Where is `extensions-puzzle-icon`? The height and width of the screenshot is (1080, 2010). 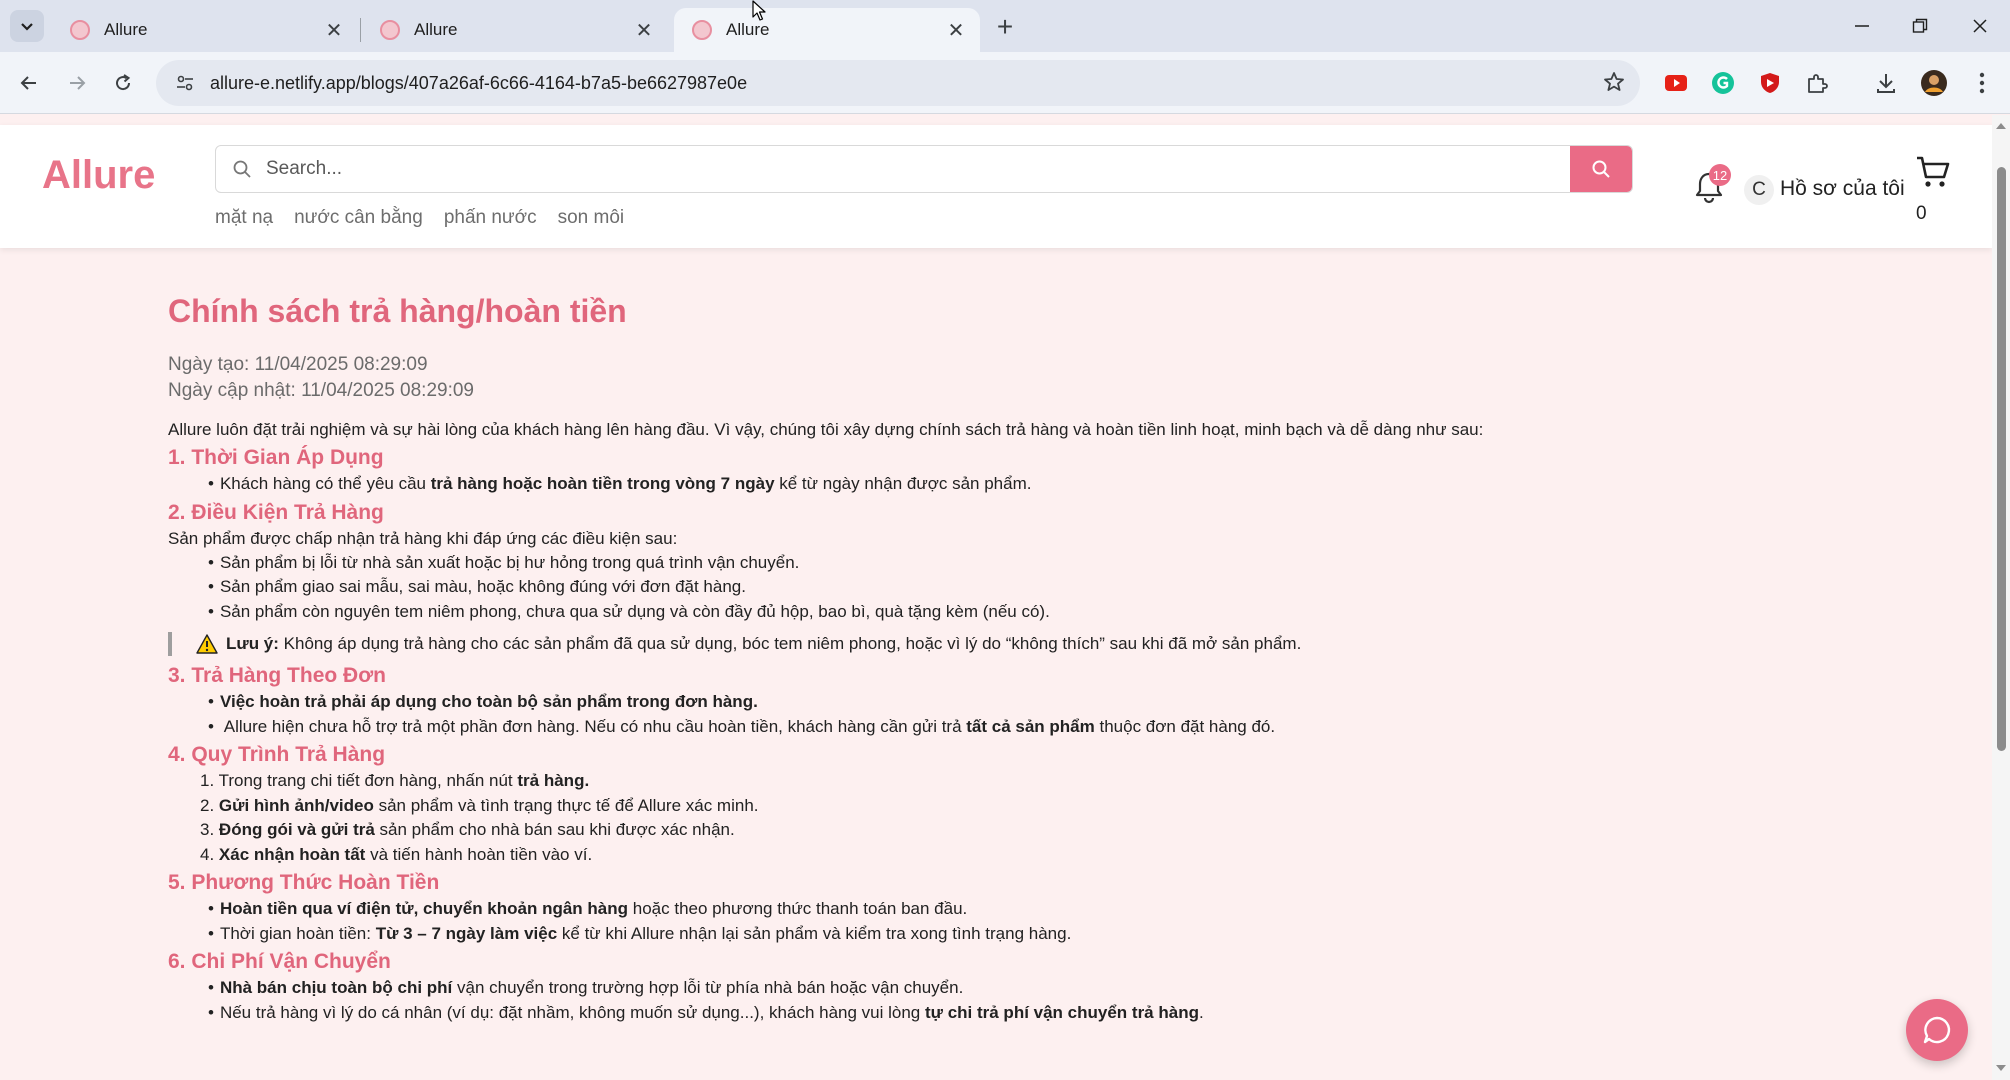 extensions-puzzle-icon is located at coordinates (1817, 83).